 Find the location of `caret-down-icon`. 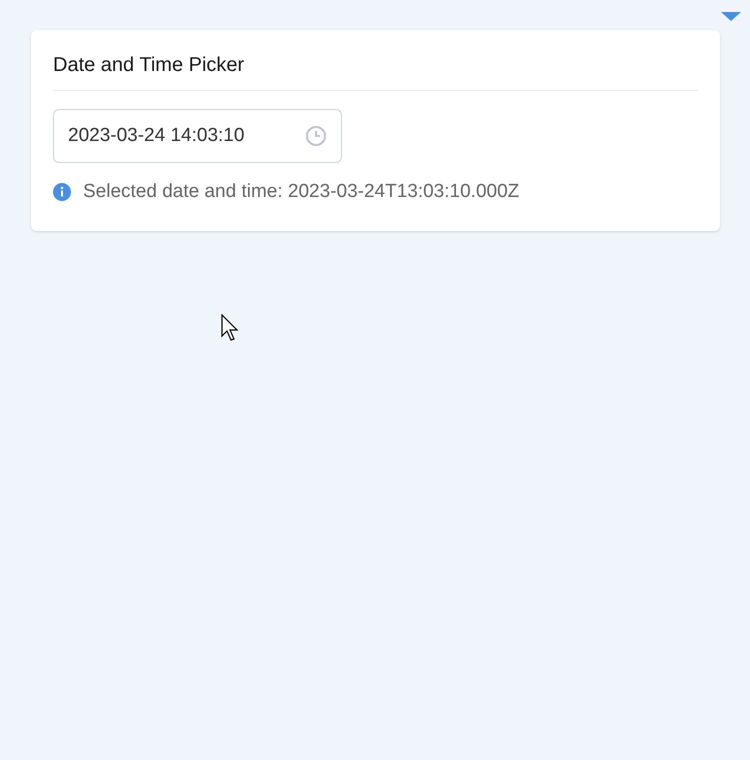

caret-down-icon is located at coordinates (731, 17).